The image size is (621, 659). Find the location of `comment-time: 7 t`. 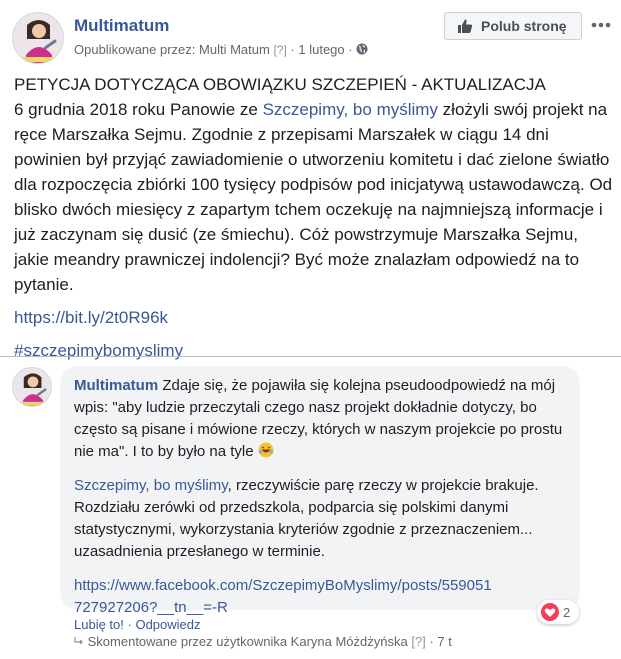

comment-time: 7 t is located at coordinates (444, 641).